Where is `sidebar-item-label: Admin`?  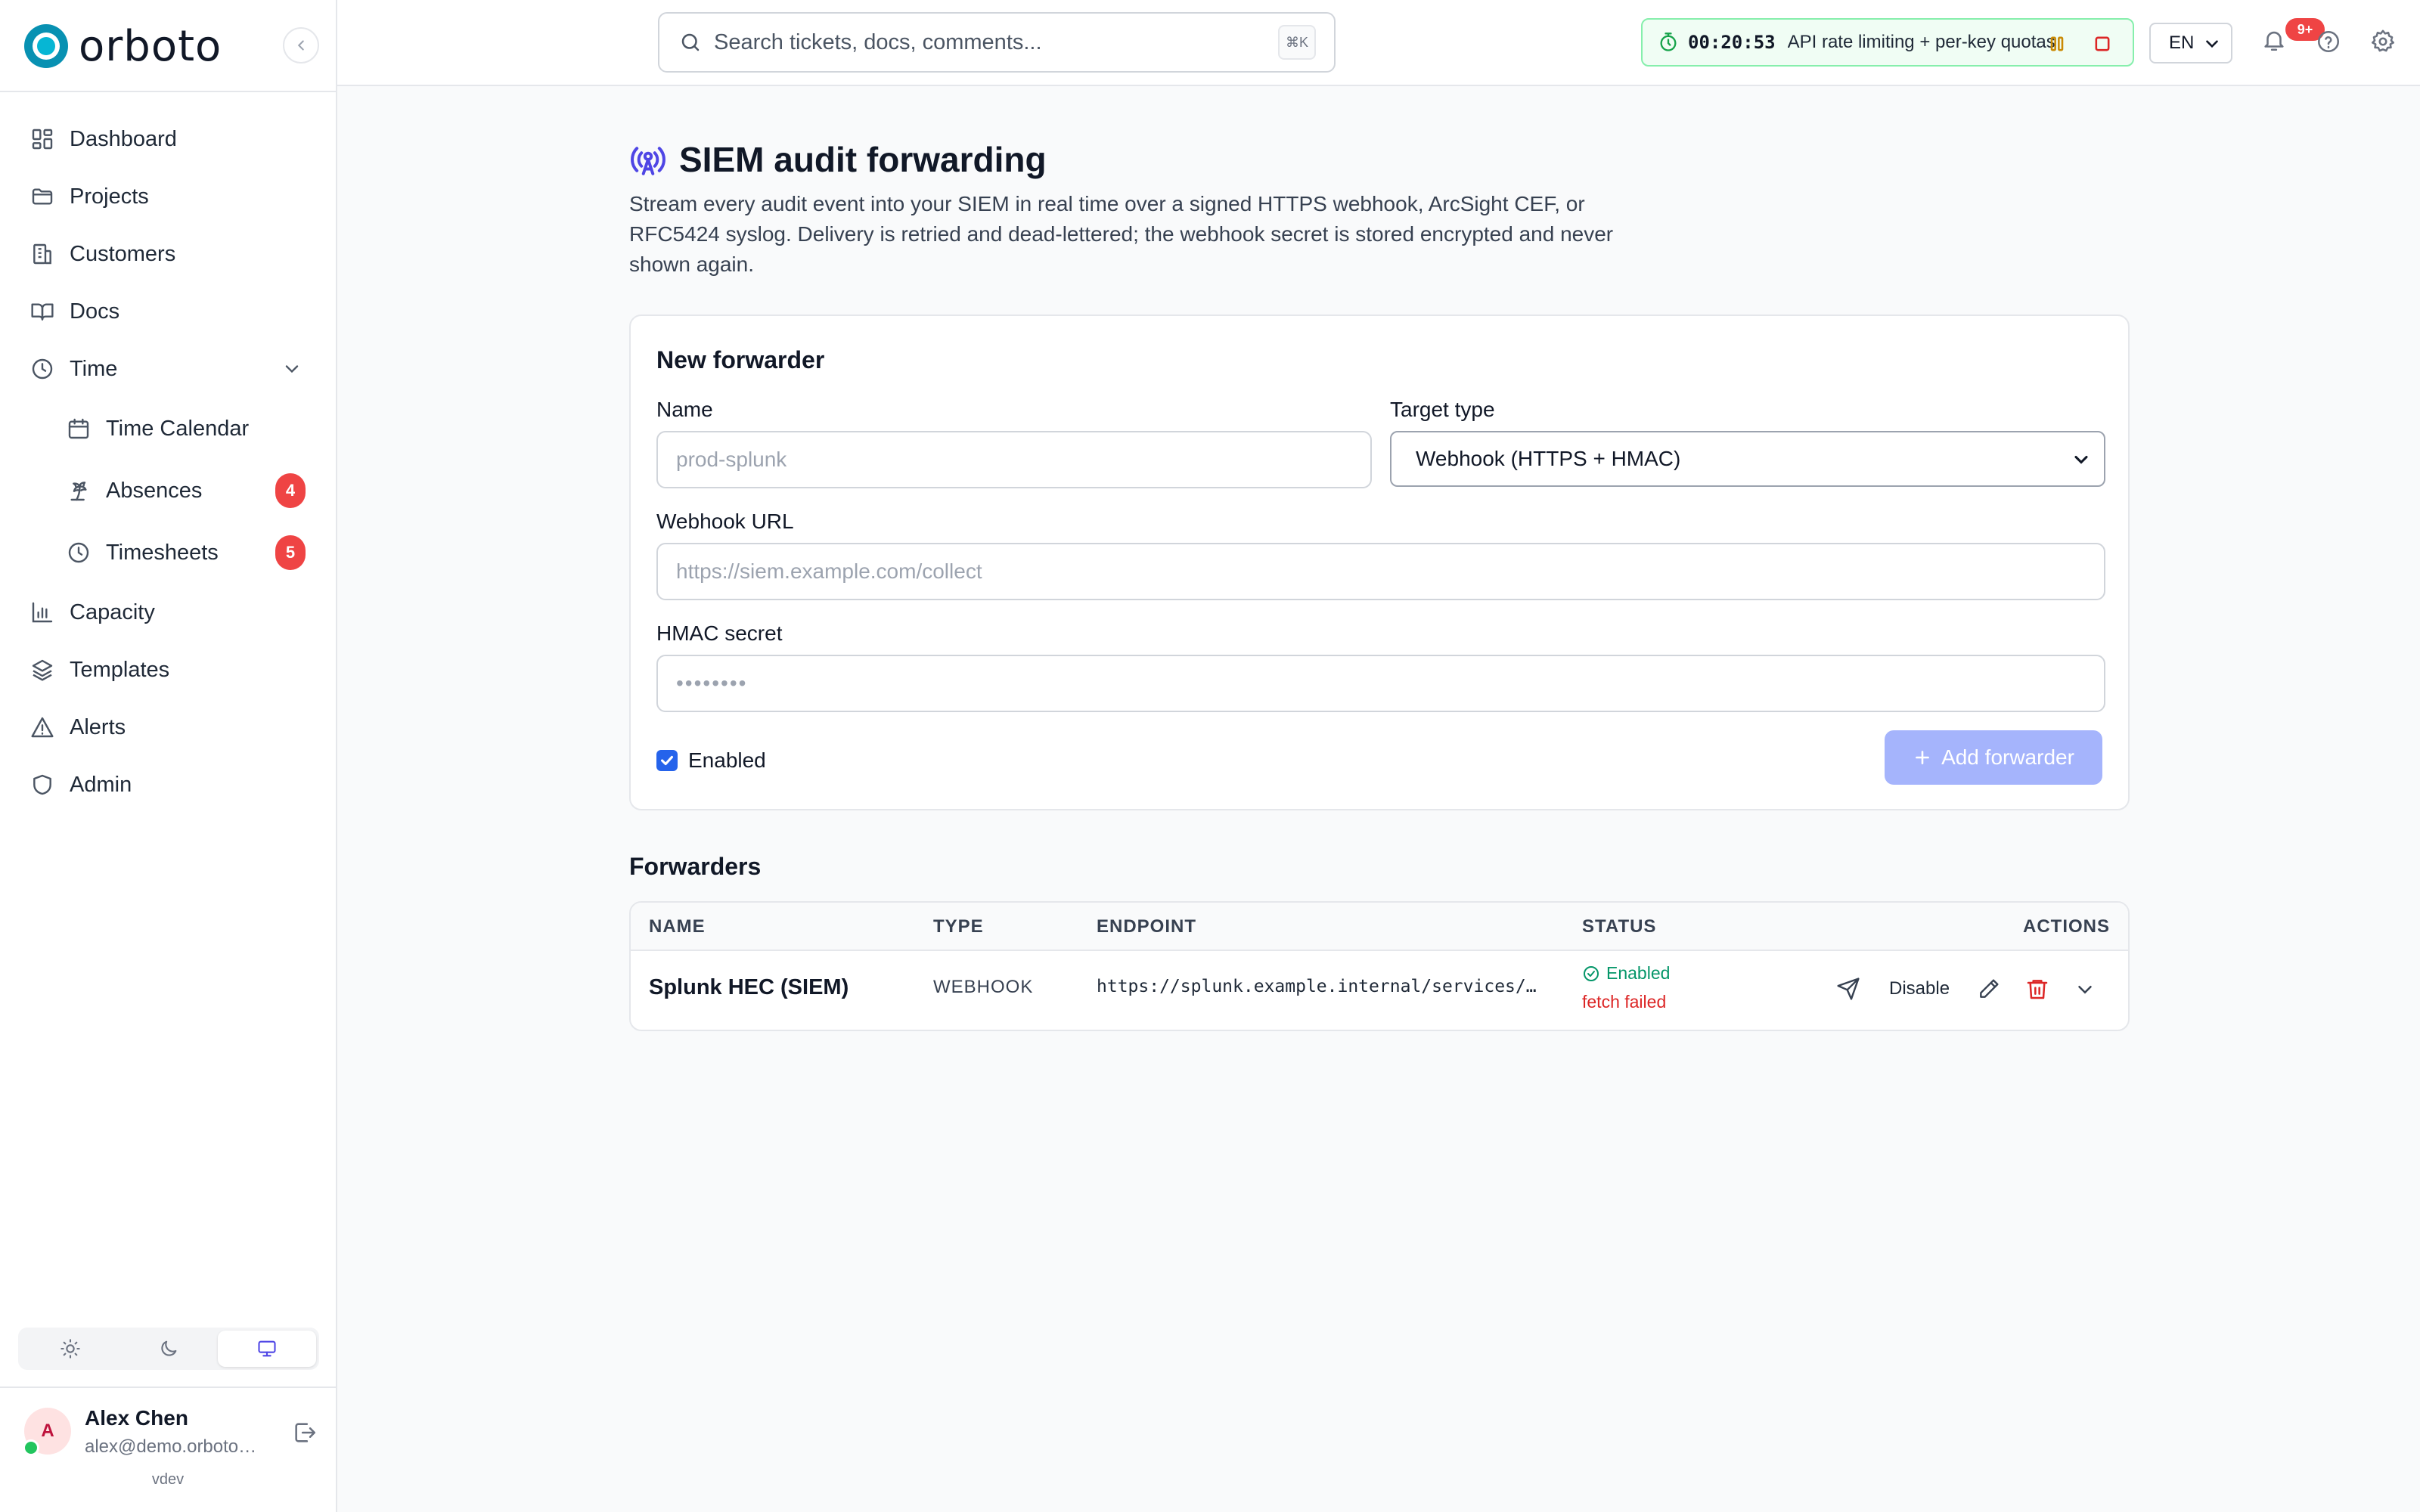 sidebar-item-label: Admin is located at coordinates (101, 785).